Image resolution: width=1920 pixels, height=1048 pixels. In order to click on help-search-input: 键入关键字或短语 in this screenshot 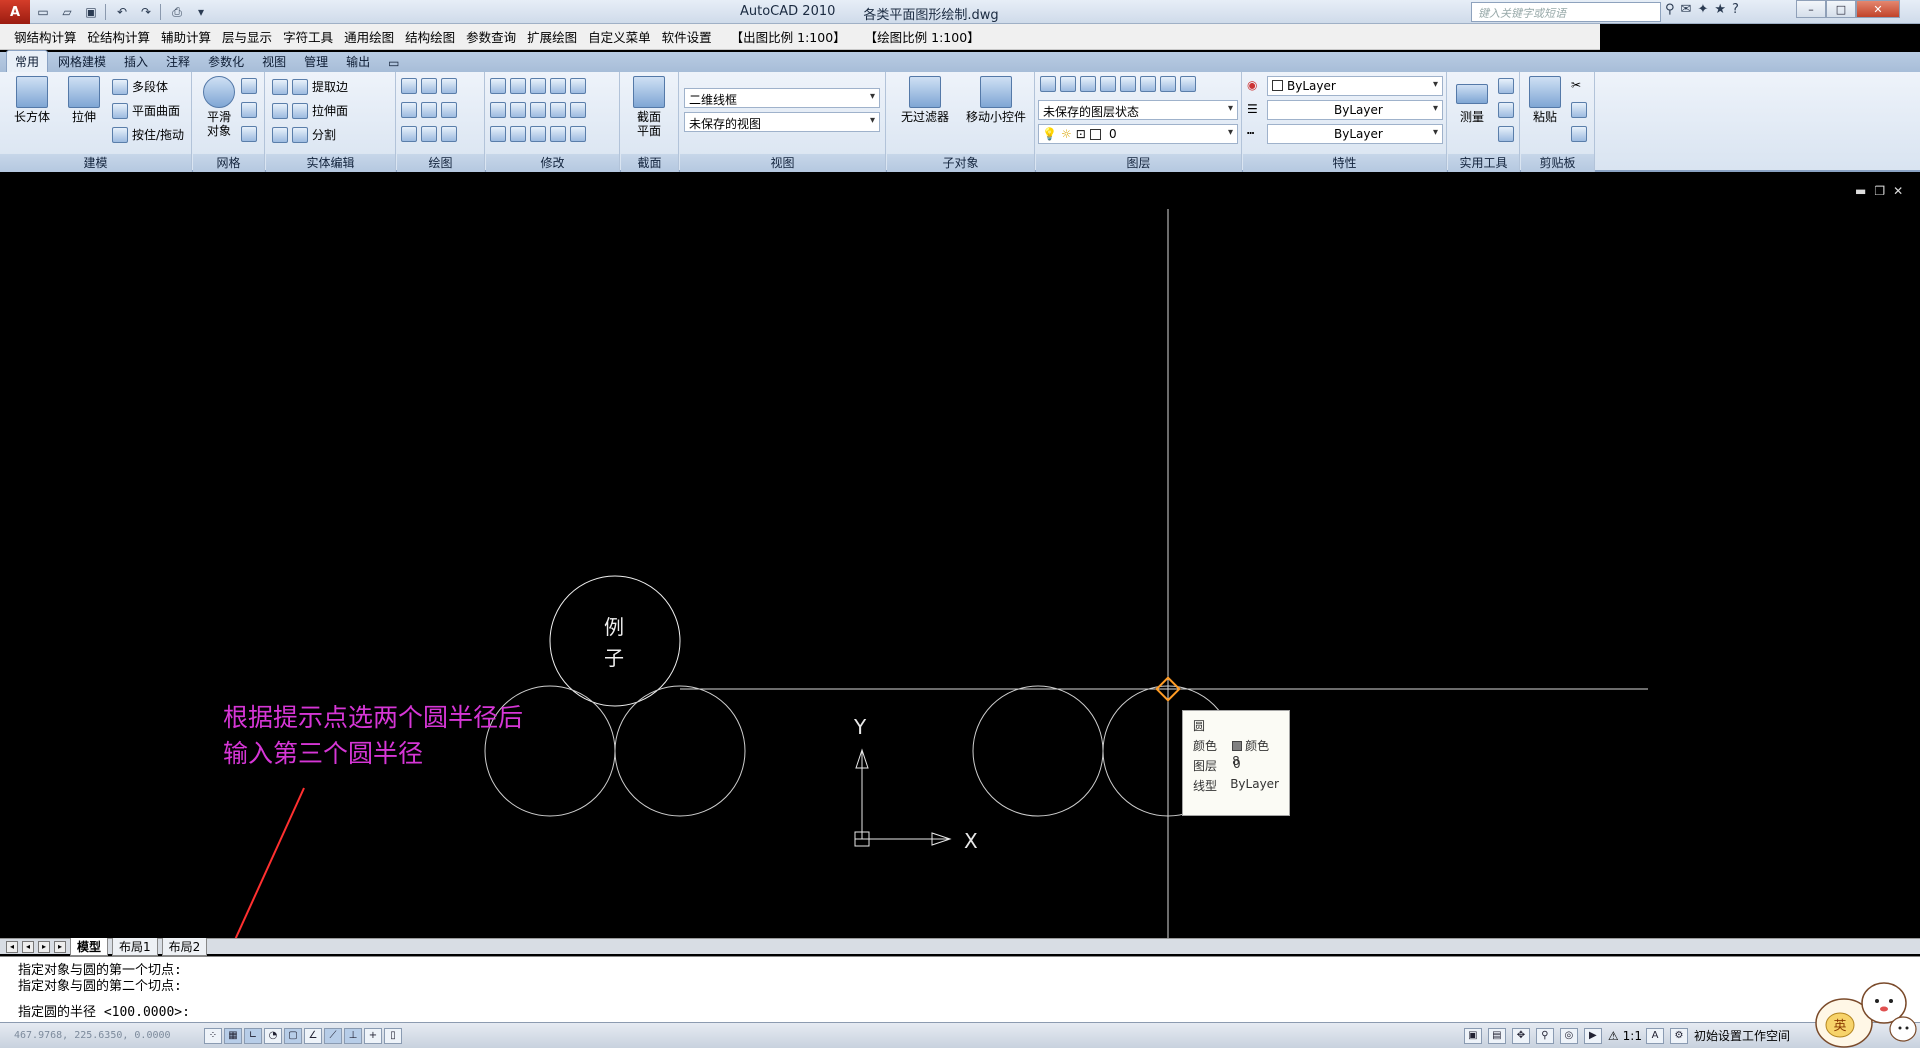, I will do `click(1566, 12)`.